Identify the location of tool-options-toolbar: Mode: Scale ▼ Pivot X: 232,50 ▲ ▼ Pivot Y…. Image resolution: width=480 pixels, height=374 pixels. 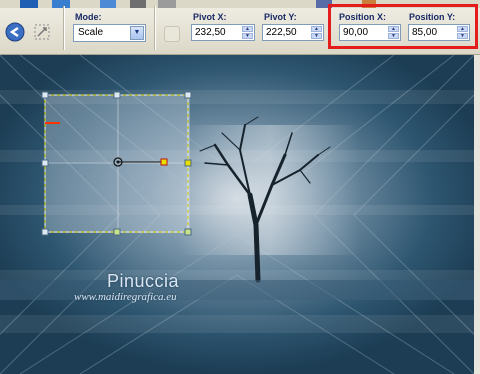
(240, 27).